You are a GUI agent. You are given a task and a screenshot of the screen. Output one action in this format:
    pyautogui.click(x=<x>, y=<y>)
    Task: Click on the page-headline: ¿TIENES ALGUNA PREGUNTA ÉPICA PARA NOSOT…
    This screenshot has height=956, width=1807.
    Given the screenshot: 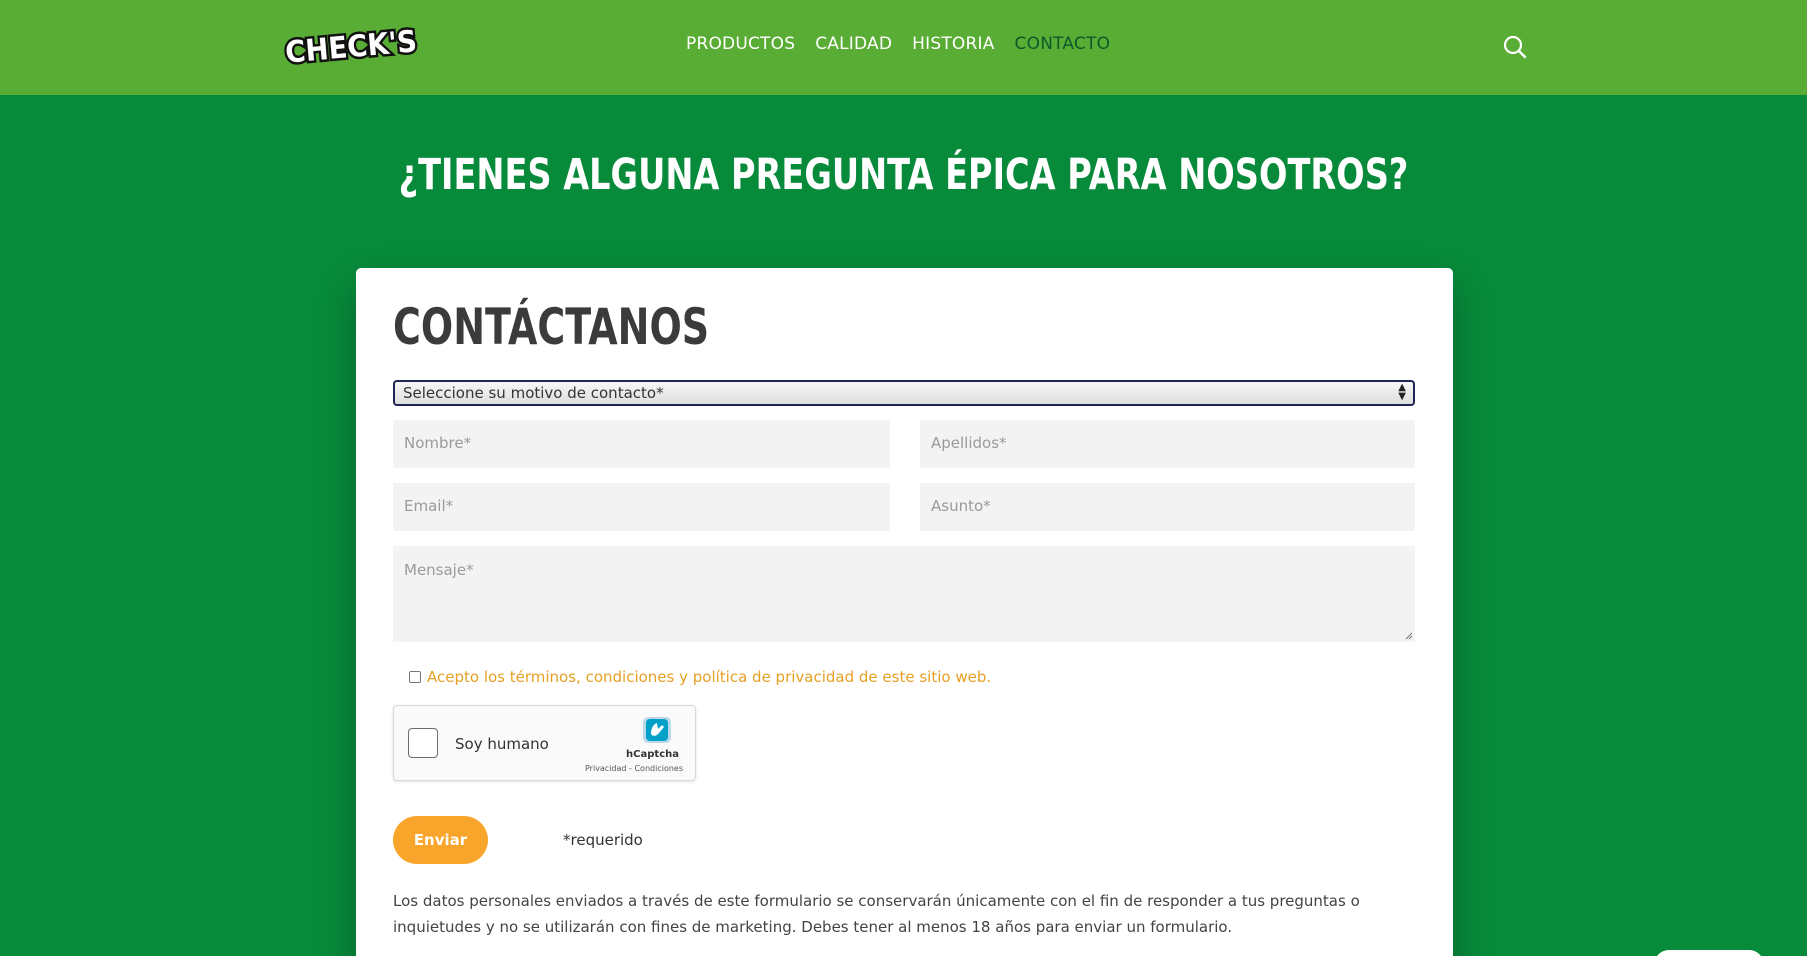 What is the action you would take?
    pyautogui.click(x=903, y=175)
    